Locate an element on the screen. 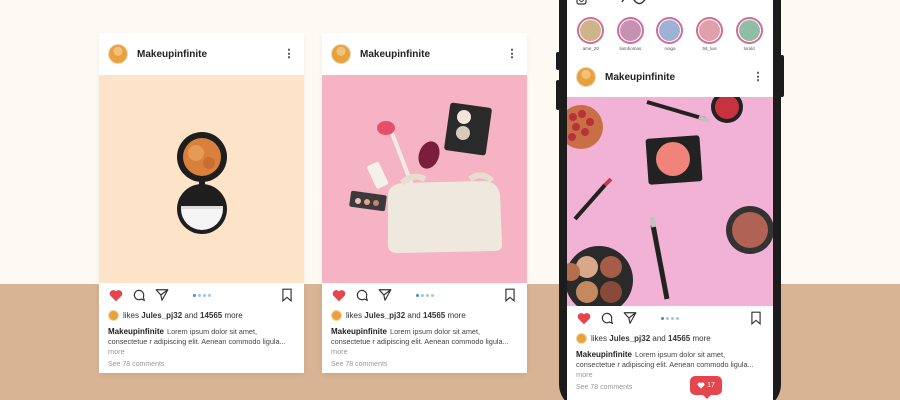  story-name: ame_20 is located at coordinates (590, 48).